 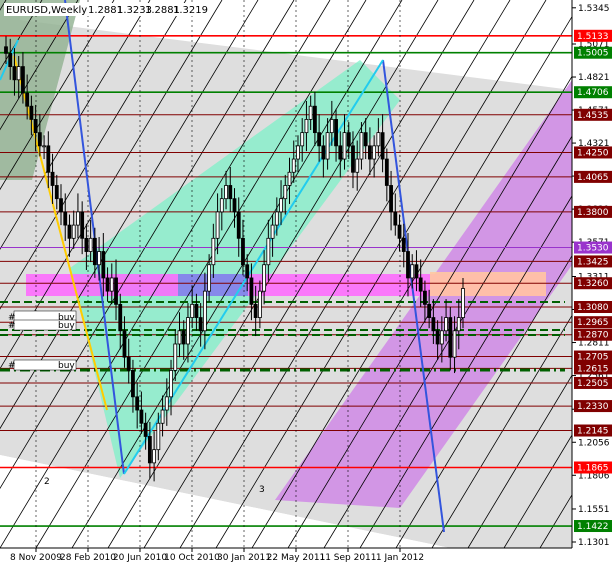 What do you see at coordinates (296, 558) in the screenshot?
I see `x-tick-label: 22 May 2011` at bounding box center [296, 558].